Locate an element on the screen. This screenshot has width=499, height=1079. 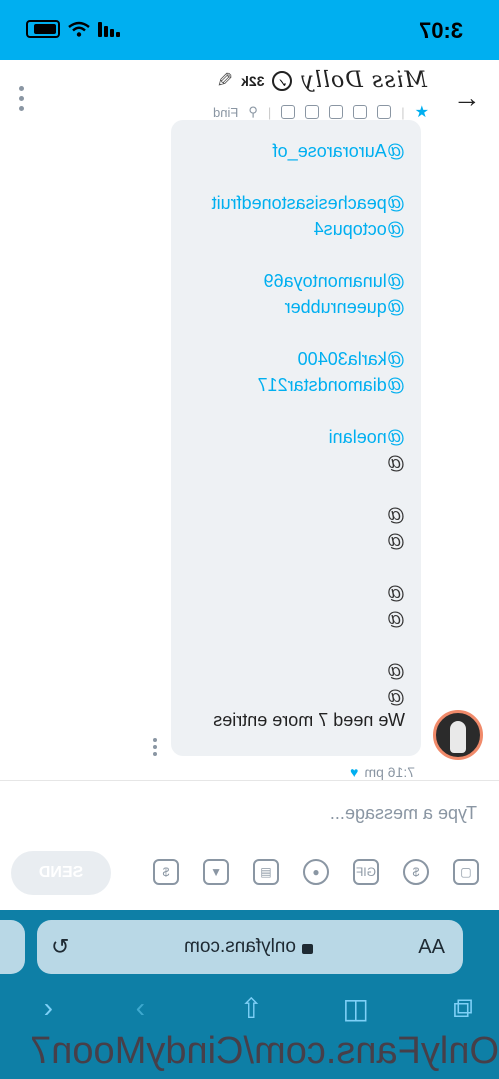
image-upload-icon: ▢ is located at coordinates (466, 872).